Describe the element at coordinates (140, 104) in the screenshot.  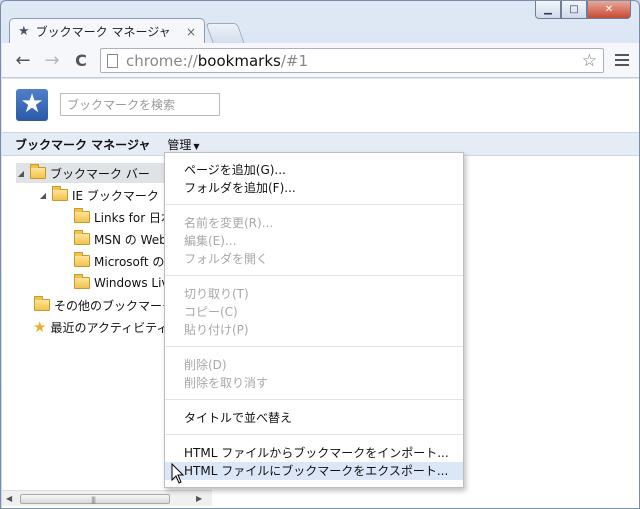
I see `search-input` at that location.